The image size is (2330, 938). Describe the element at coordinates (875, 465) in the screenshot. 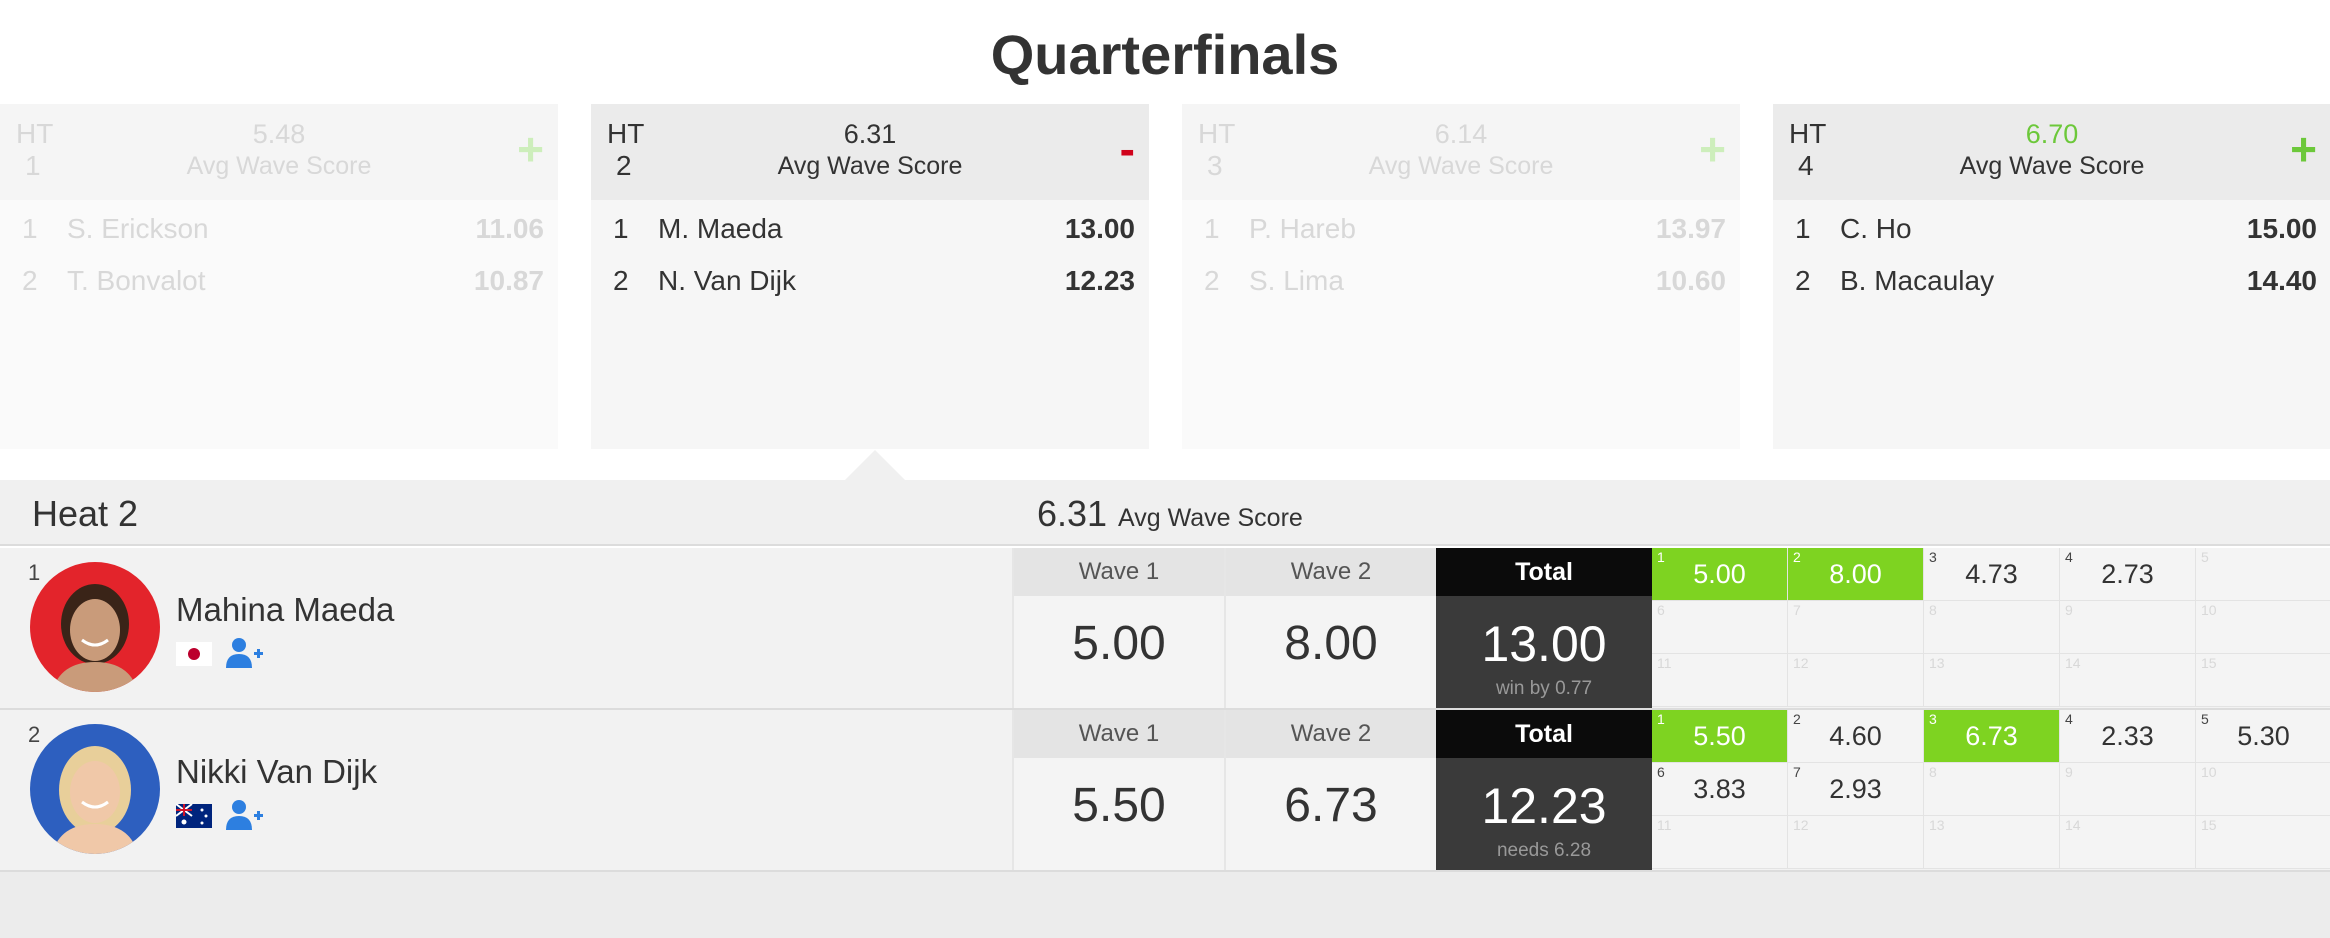

I see `selected-heat-pointer` at that location.